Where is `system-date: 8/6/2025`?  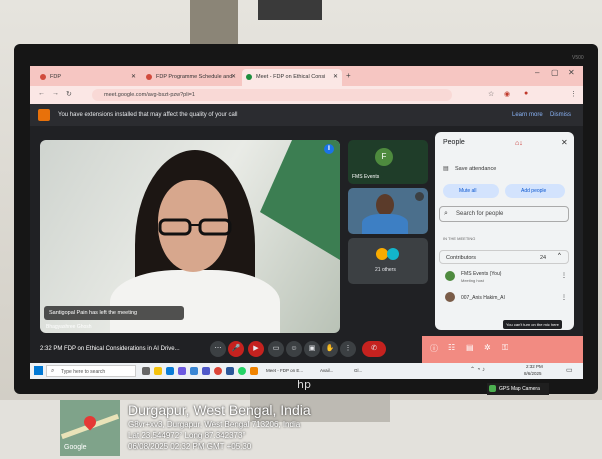 system-date: 8/6/2025 is located at coordinates (533, 373).